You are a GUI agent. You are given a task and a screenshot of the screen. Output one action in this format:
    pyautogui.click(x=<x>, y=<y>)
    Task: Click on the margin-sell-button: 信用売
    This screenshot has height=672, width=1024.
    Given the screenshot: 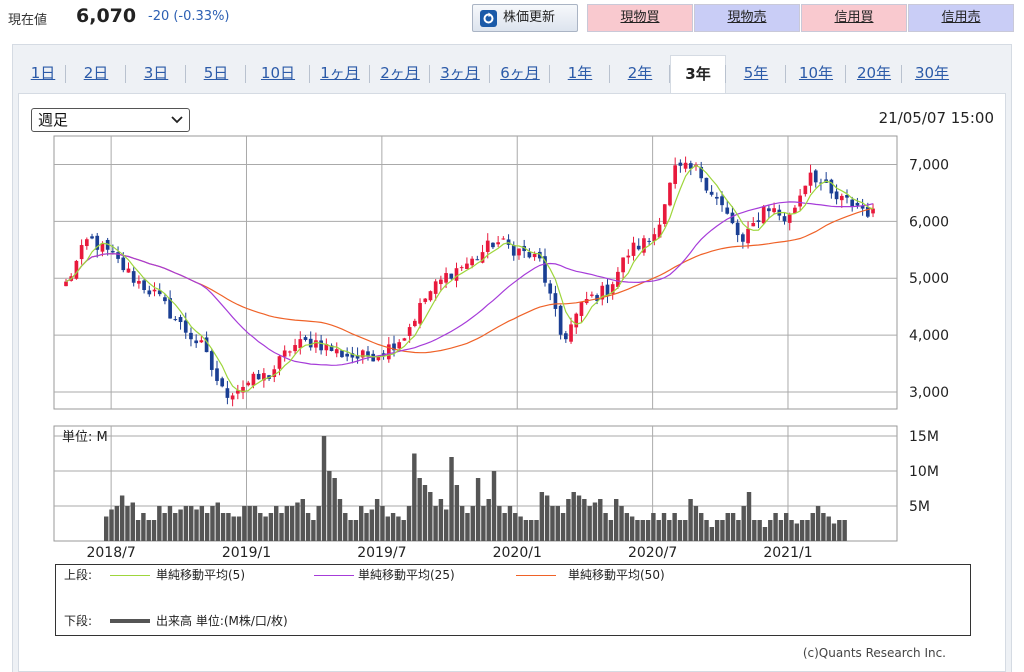 What is the action you would take?
    pyautogui.click(x=961, y=18)
    